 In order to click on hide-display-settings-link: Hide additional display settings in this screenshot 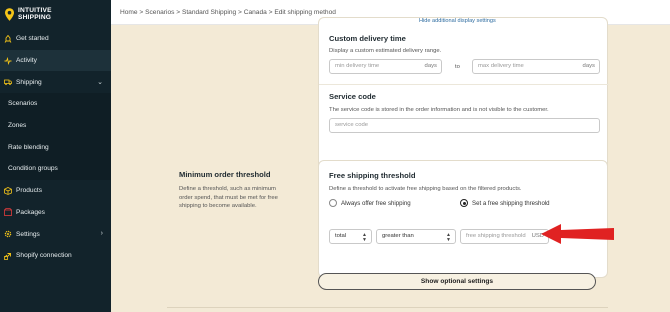, I will do `click(457, 21)`.